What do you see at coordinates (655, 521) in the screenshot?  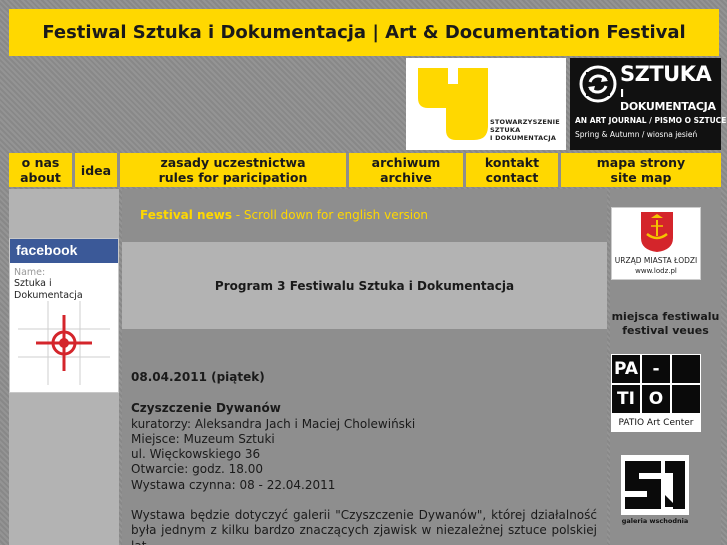 I see `galeria-caption: galeria wschodnia` at bounding box center [655, 521].